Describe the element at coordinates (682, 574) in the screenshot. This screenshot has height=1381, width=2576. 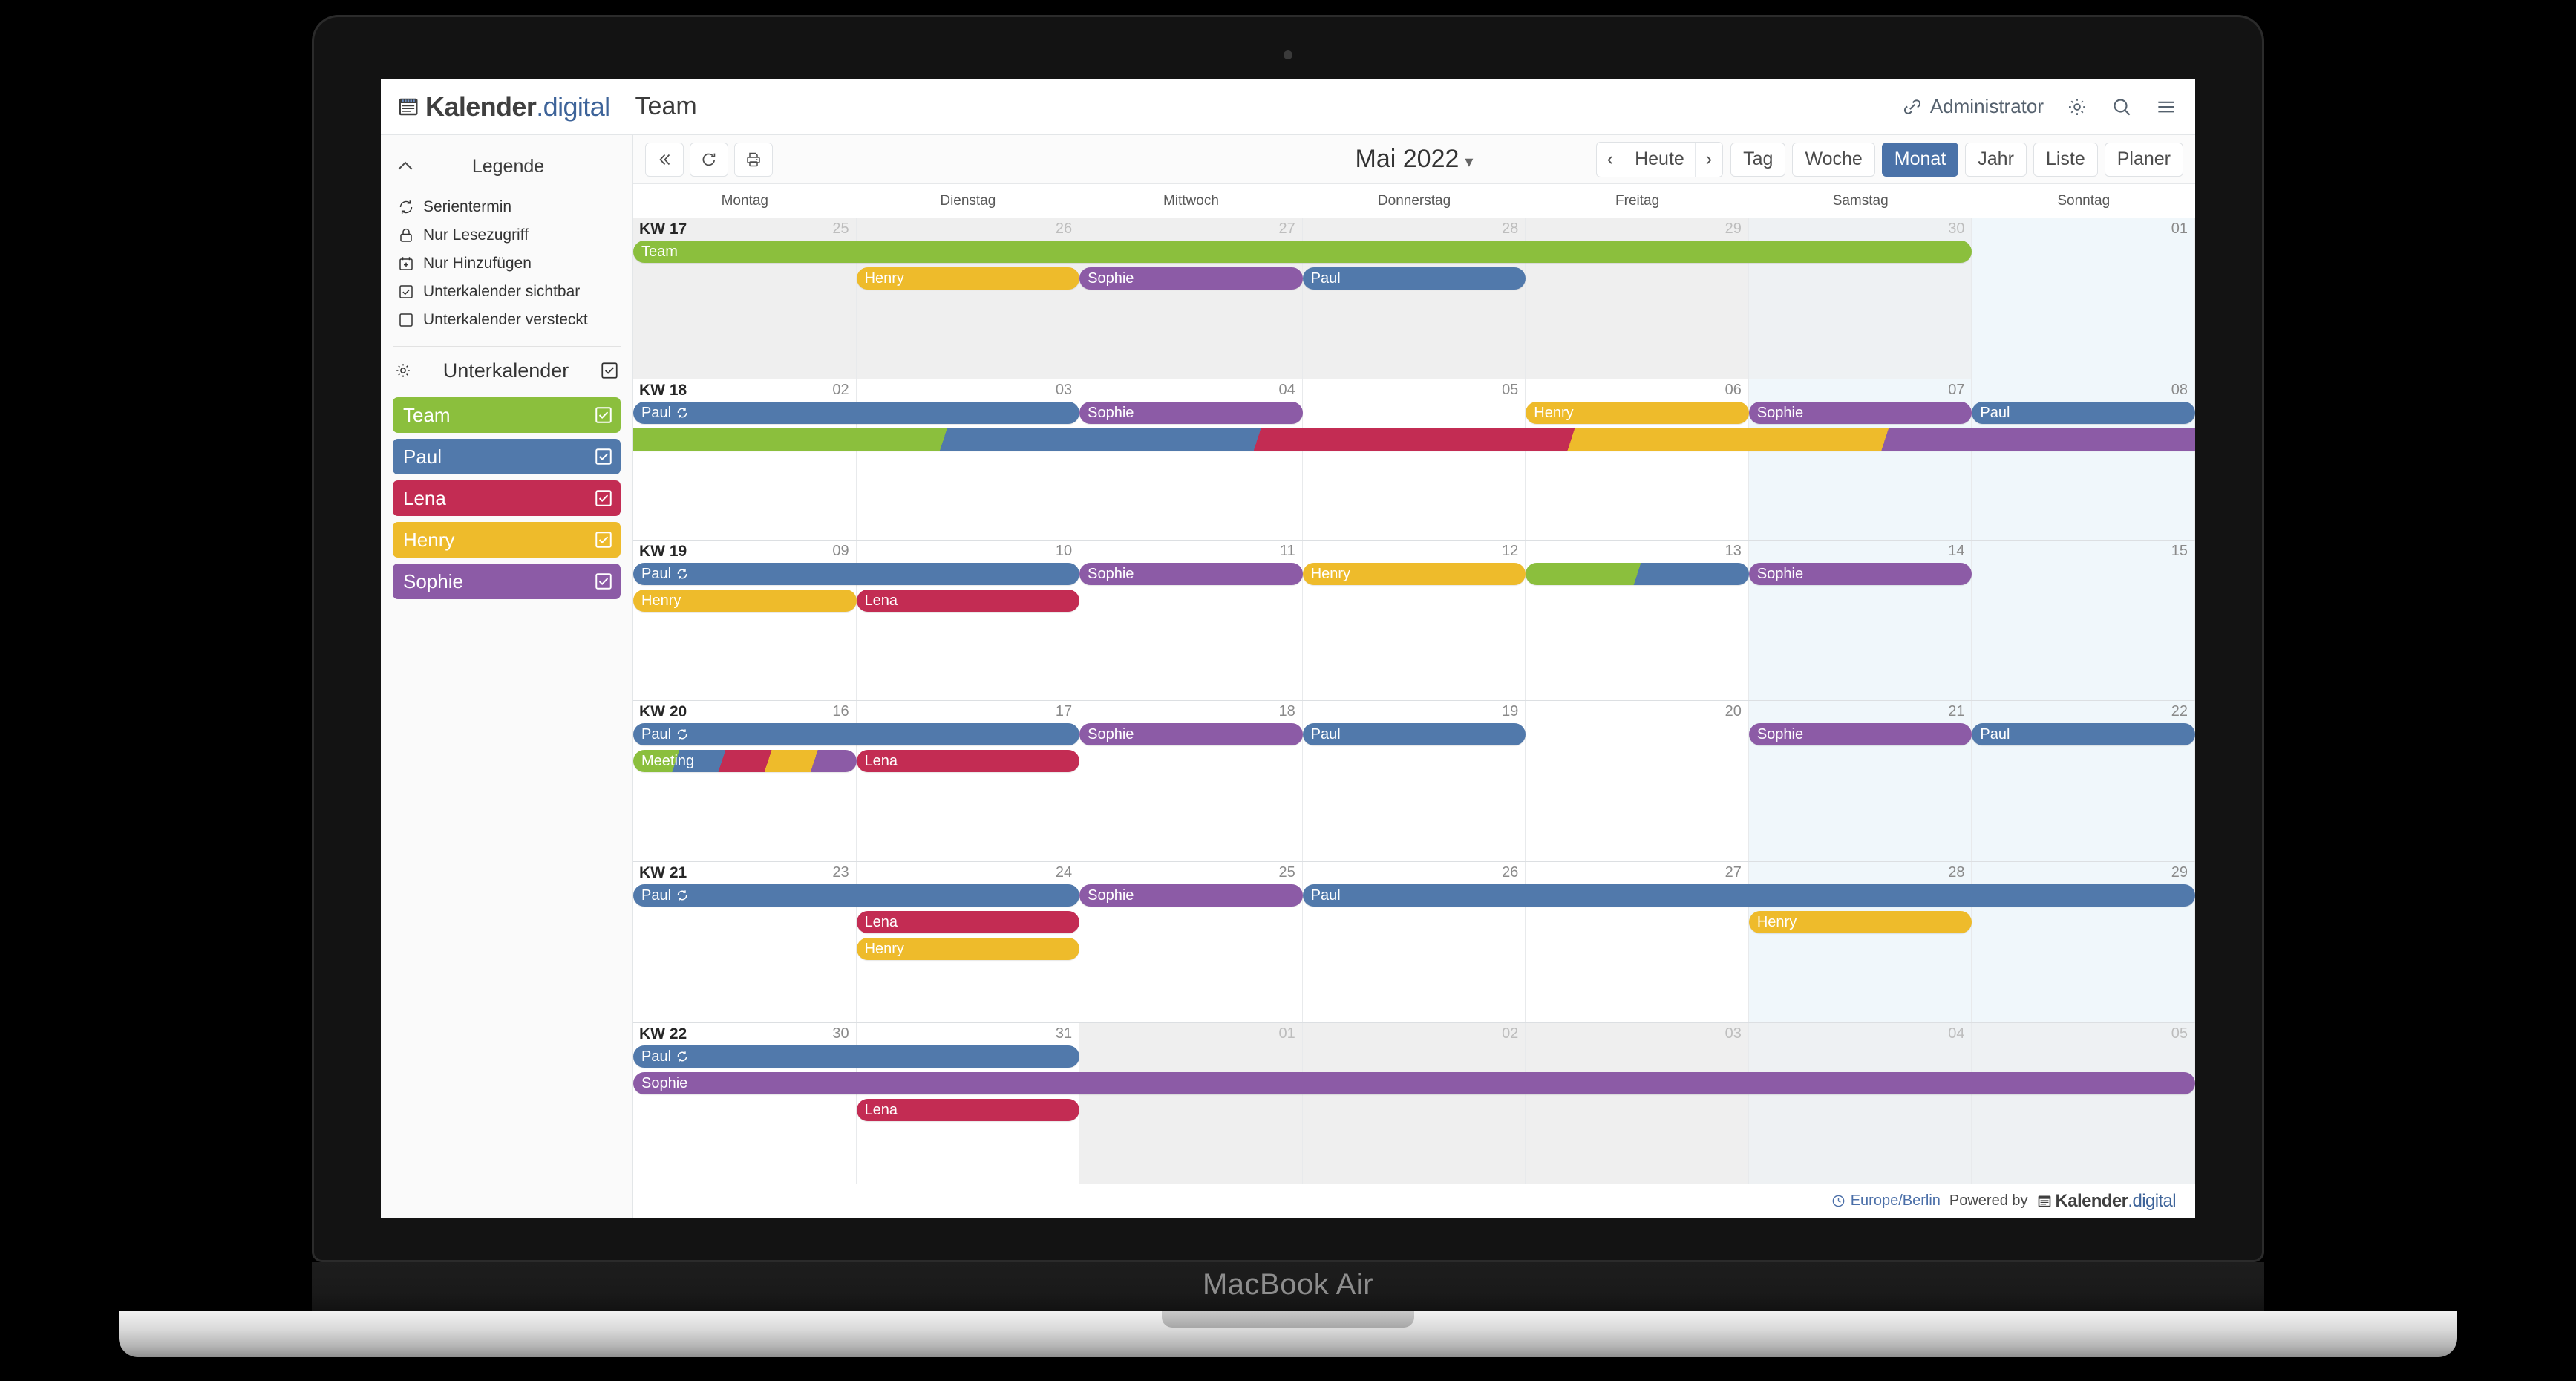
I see `recurring-icon` at that location.